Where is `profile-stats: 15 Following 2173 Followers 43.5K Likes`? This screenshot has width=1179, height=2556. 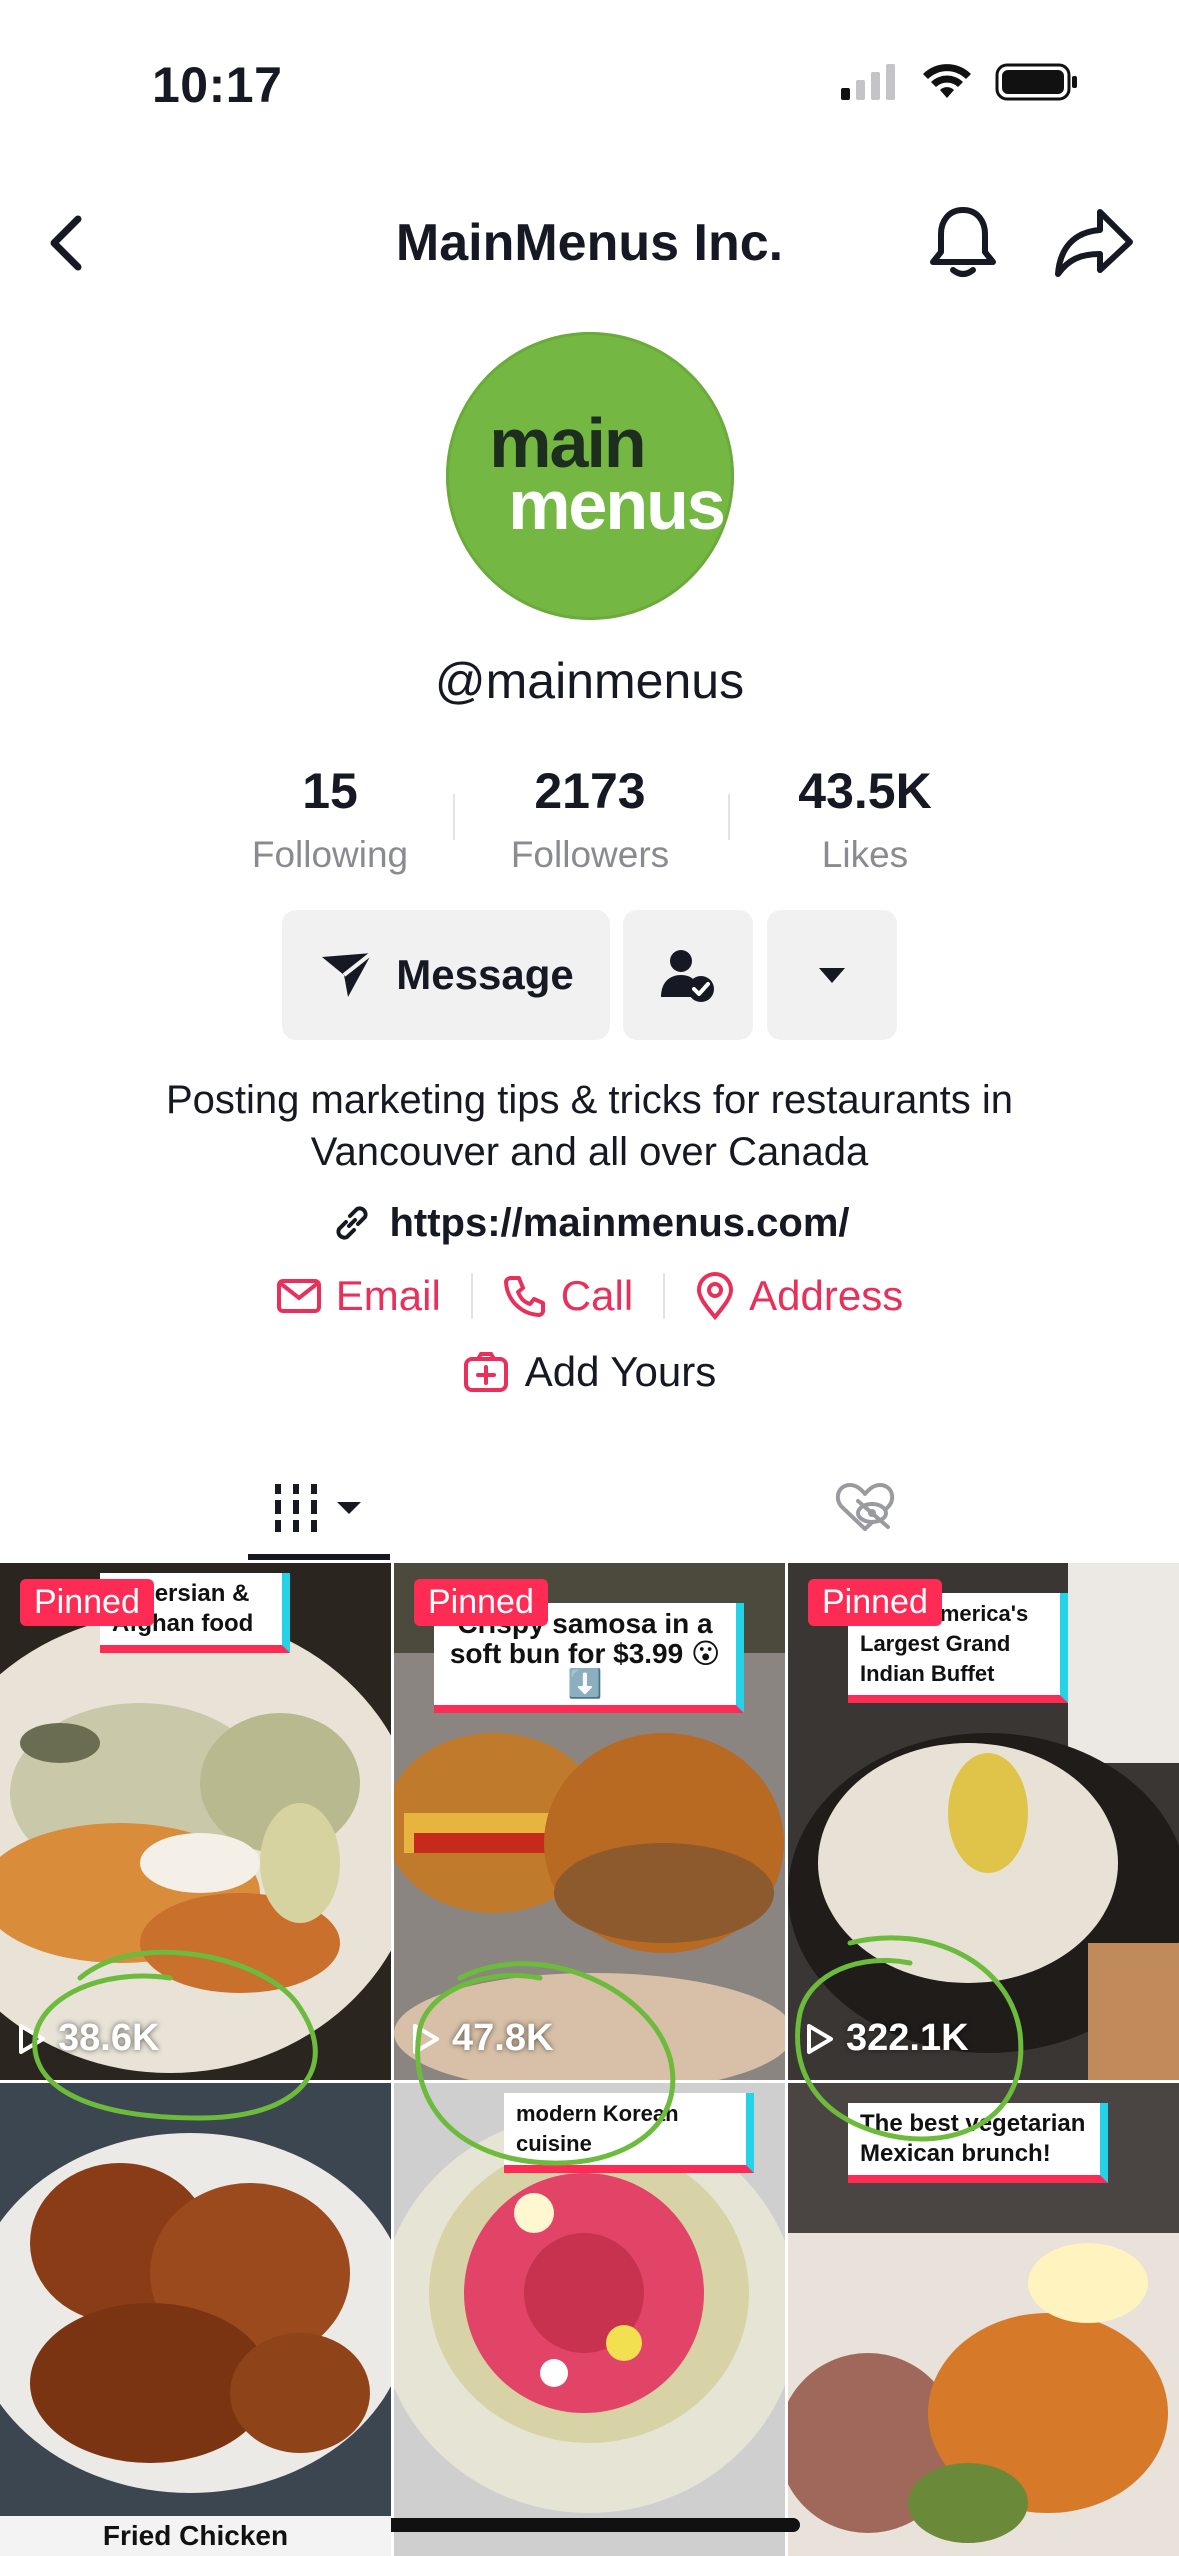
profile-stats: 15 Following 2173 Followers 43.5K Likes is located at coordinates (590, 822).